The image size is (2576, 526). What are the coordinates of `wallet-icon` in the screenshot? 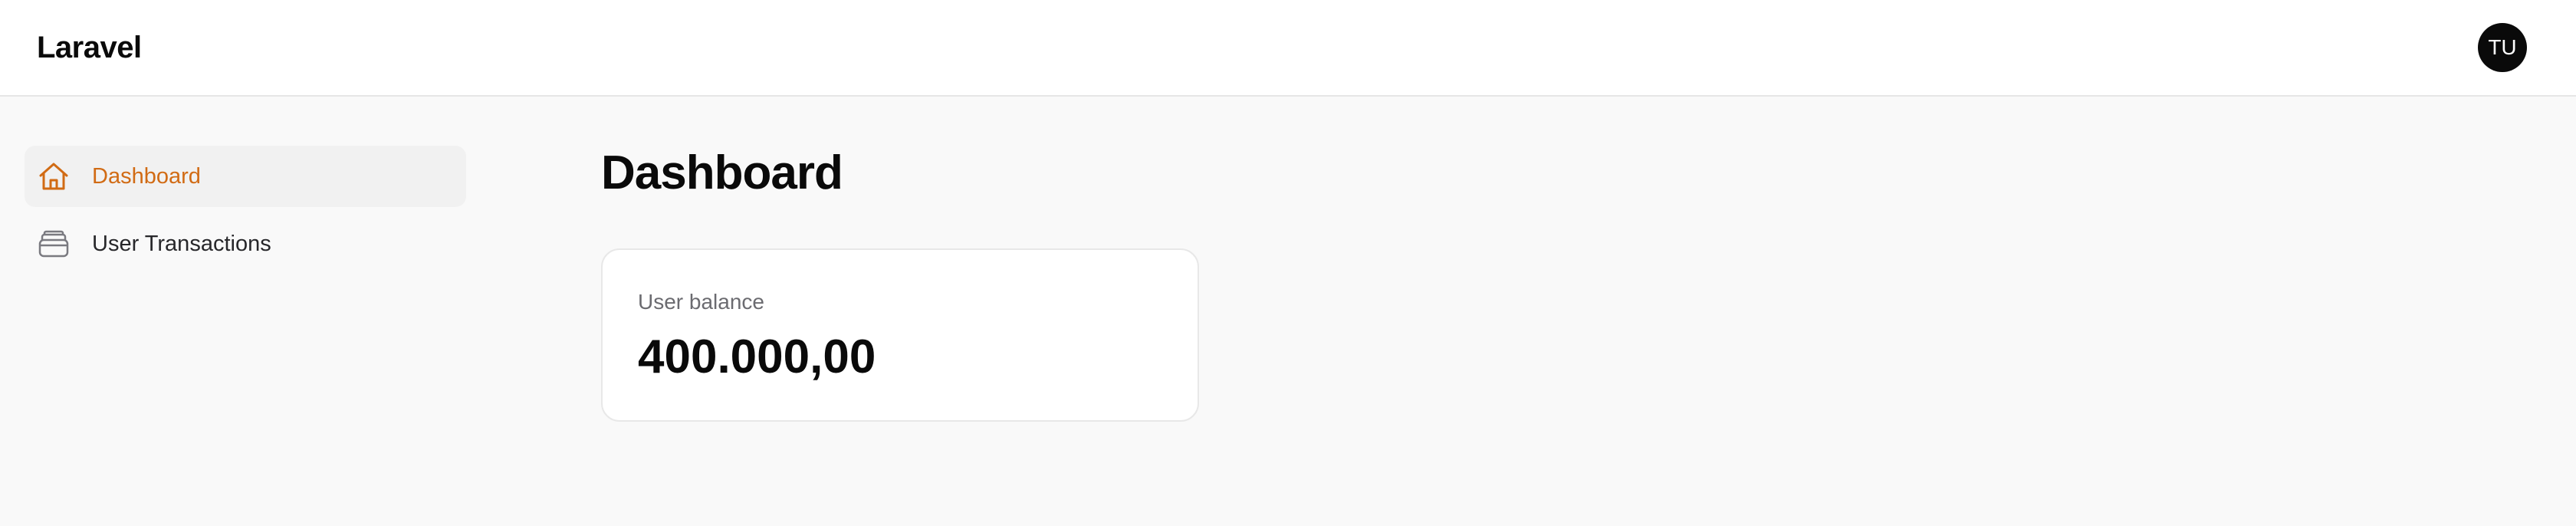 It's located at (54, 244).